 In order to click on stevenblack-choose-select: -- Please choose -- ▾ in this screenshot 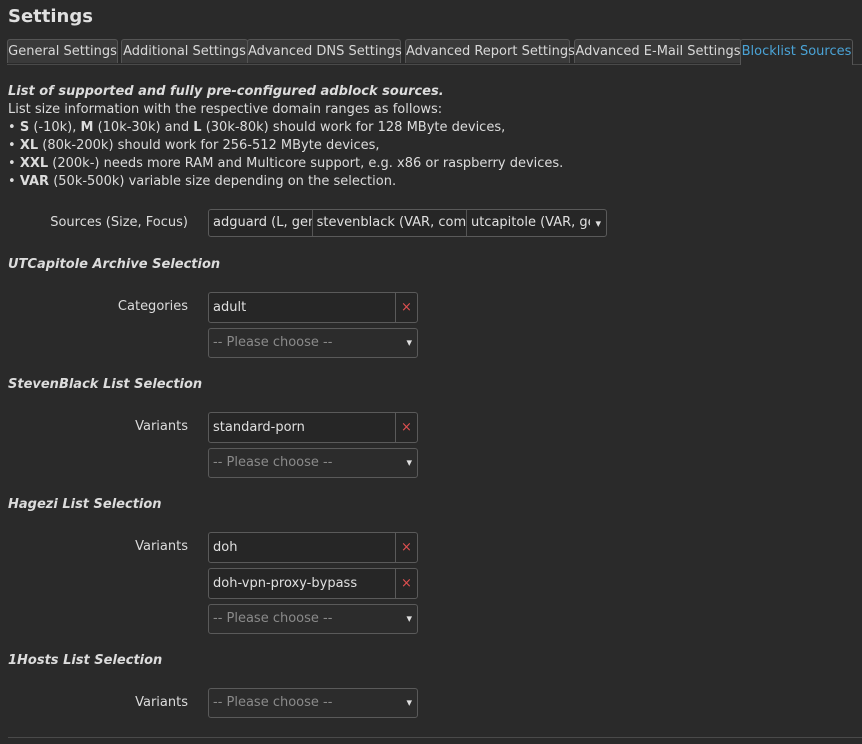, I will do `click(313, 463)`.